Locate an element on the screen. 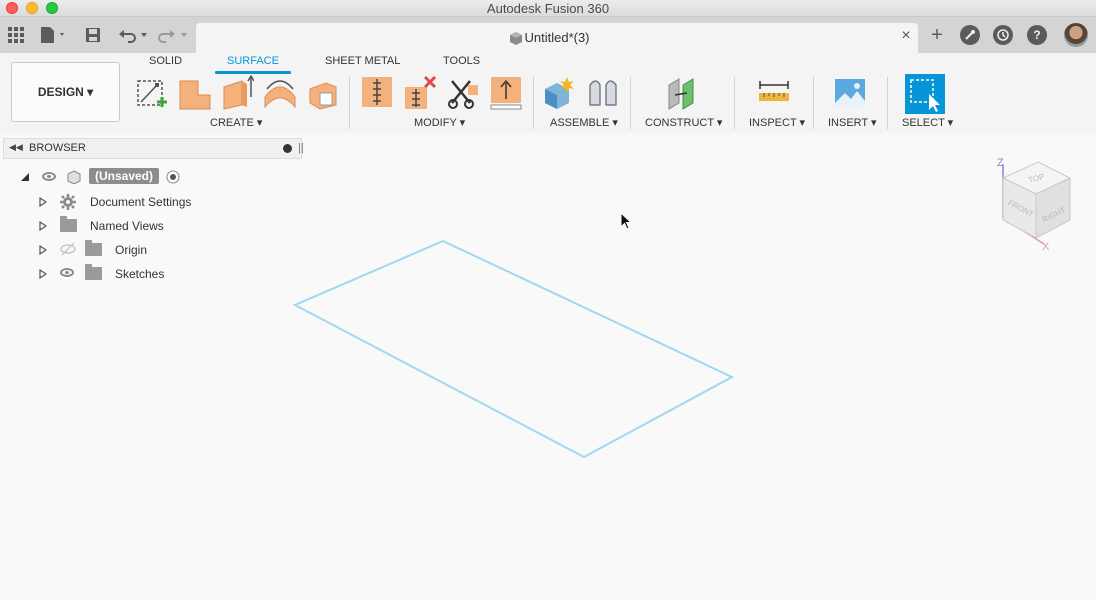 The image size is (1096, 600). create-sketch-icon is located at coordinates (152, 93).